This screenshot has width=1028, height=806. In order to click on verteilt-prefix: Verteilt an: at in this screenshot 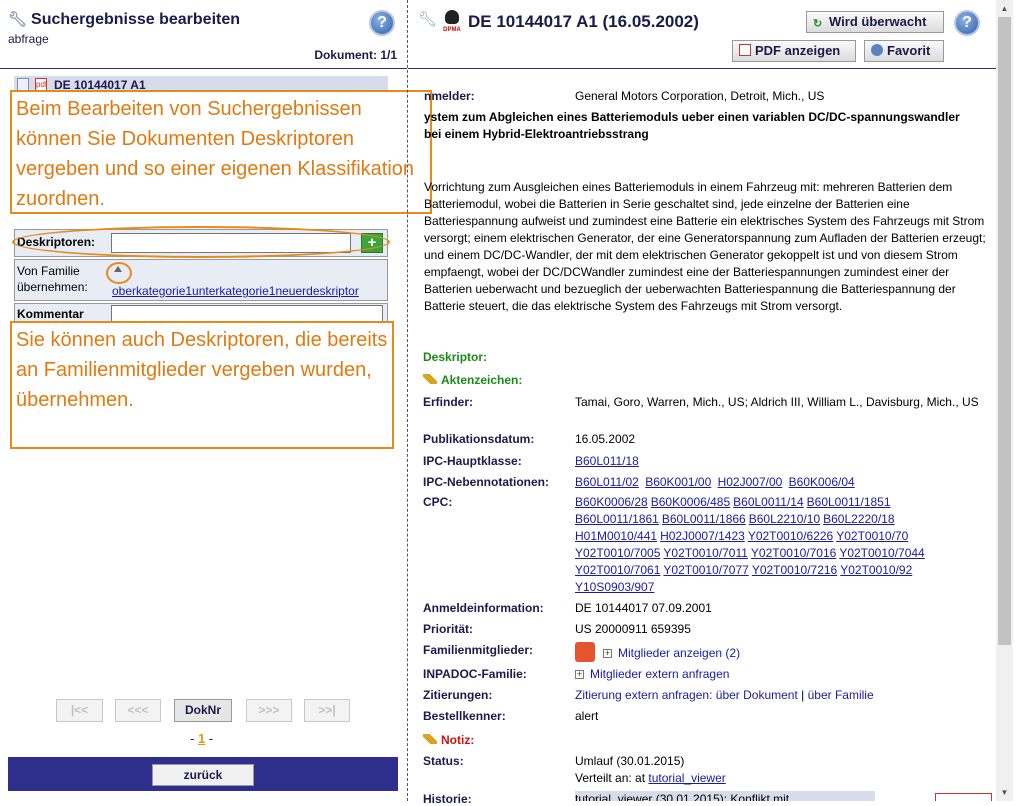, I will do `click(610, 778)`.